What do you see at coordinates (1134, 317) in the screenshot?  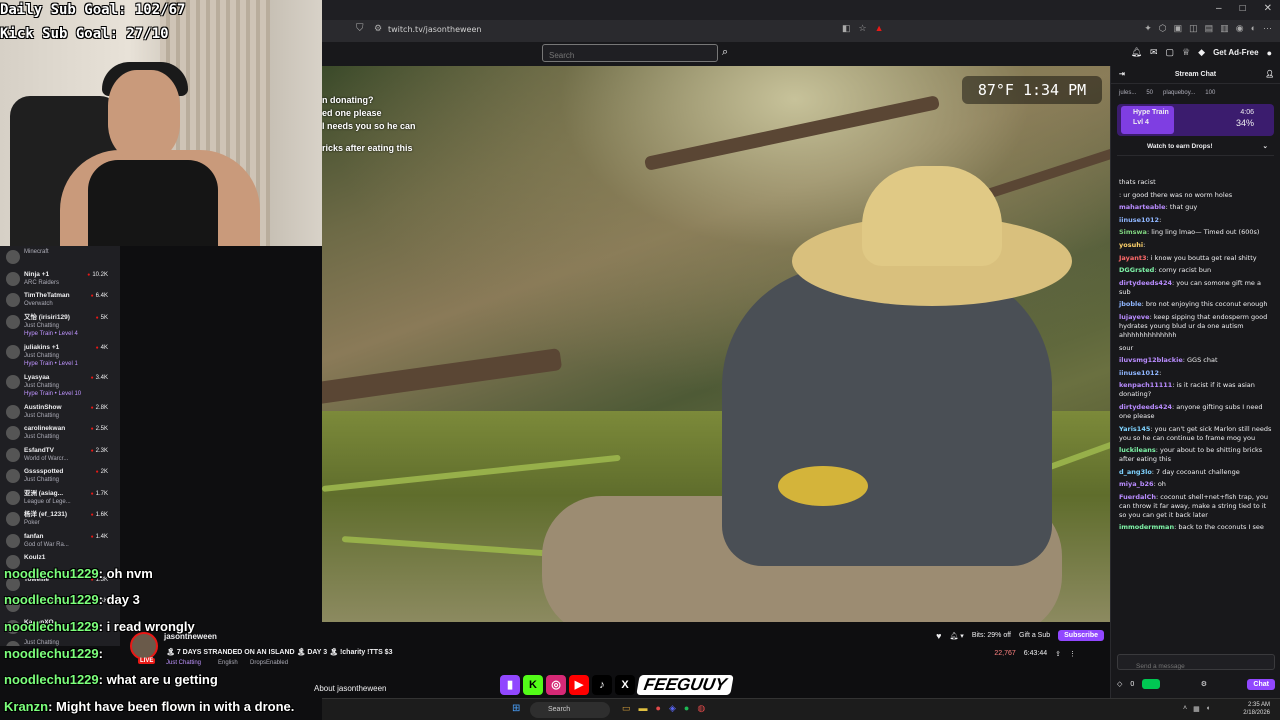 I see `chat-username: lujayeve` at bounding box center [1134, 317].